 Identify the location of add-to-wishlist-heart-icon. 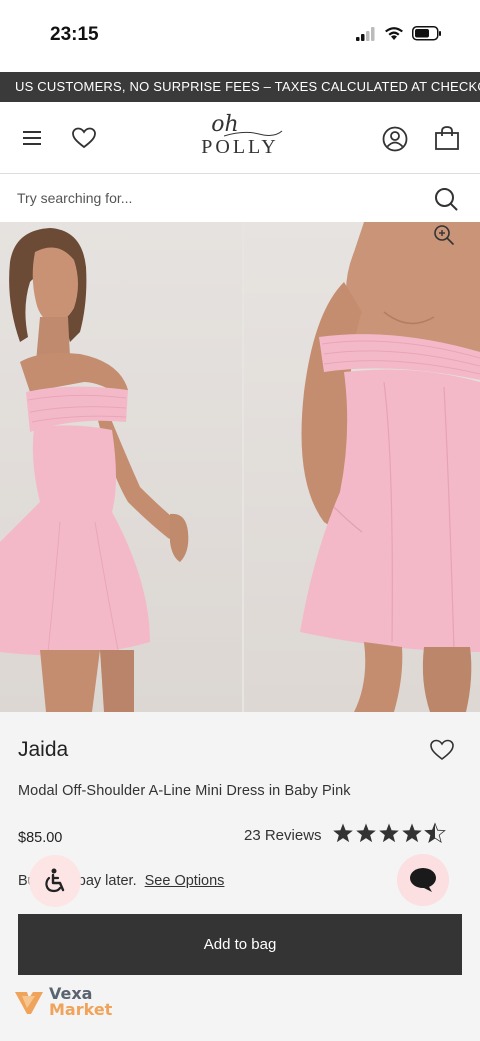
(442, 750).